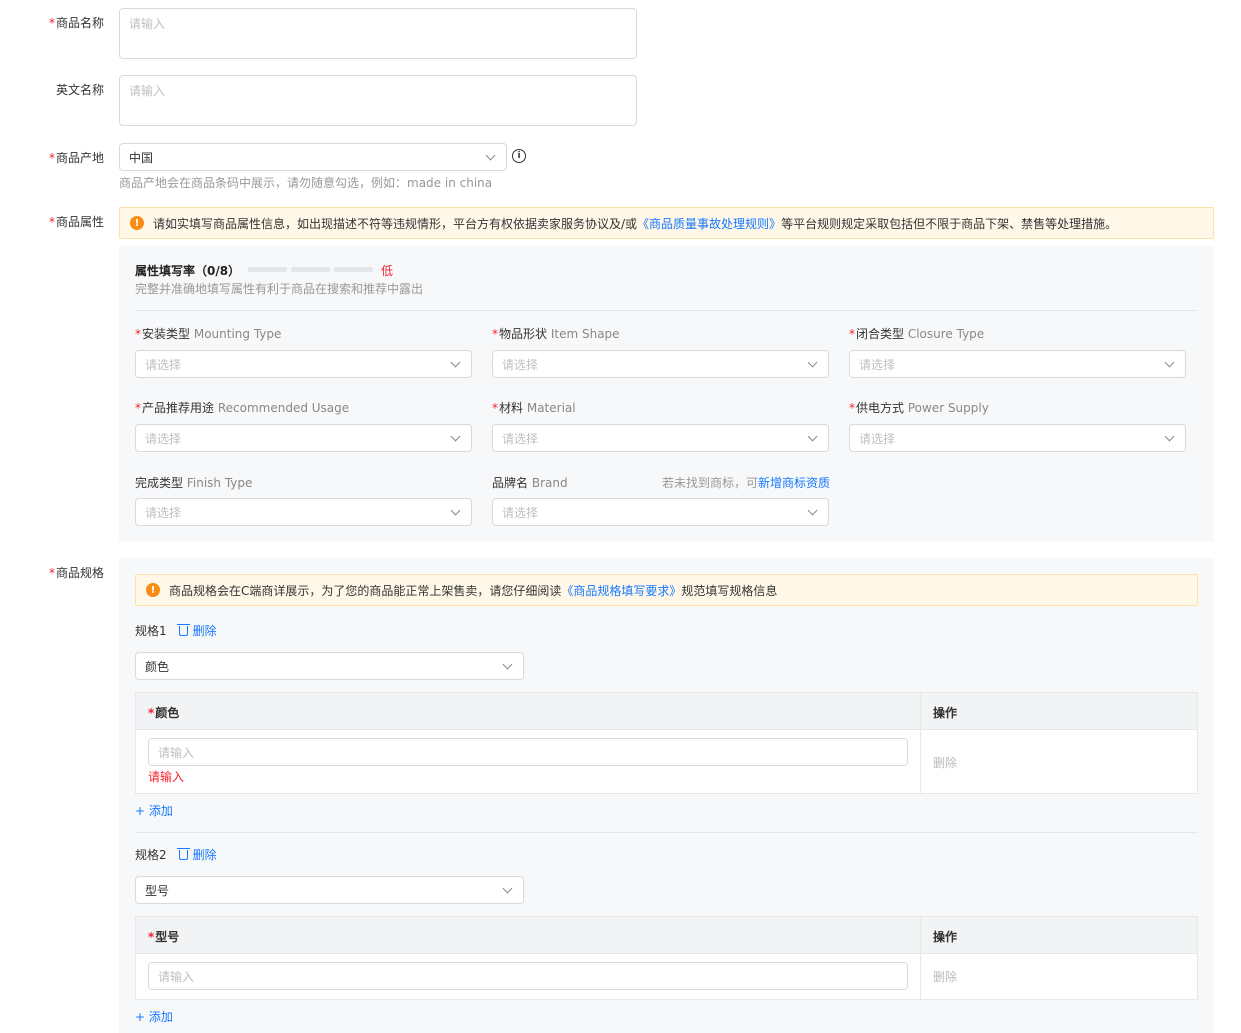 The width and height of the screenshot is (1241, 1033). Describe the element at coordinates (164, 937) in the screenshot. I see `spec-2-column-header: *型号` at that location.